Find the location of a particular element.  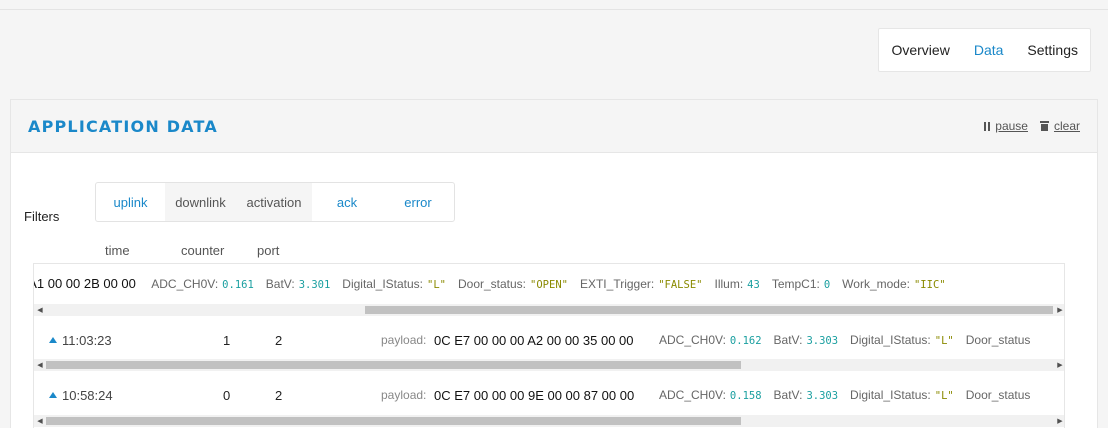

field-key: Work_mode: is located at coordinates (876, 284).